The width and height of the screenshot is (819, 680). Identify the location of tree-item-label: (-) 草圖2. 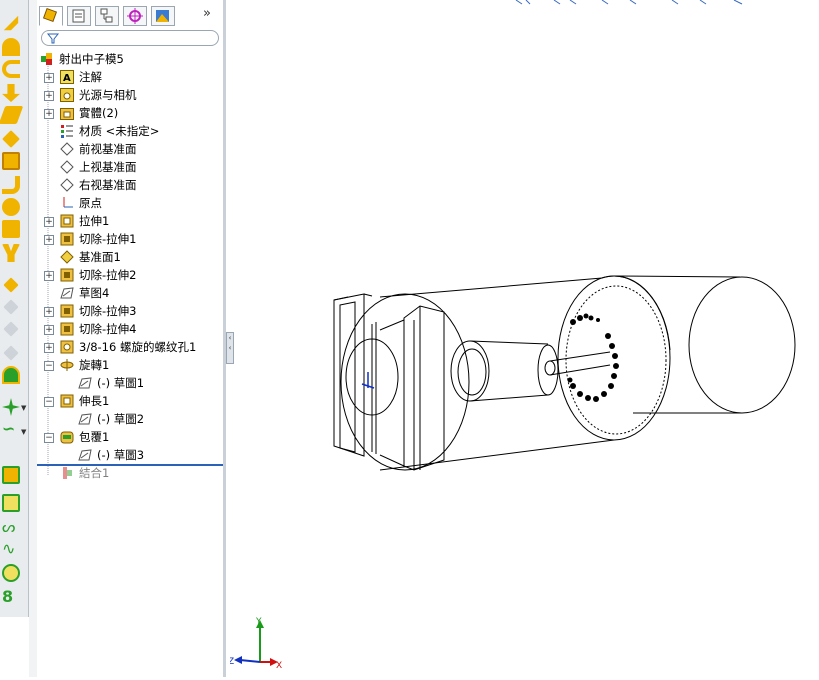
(121, 419).